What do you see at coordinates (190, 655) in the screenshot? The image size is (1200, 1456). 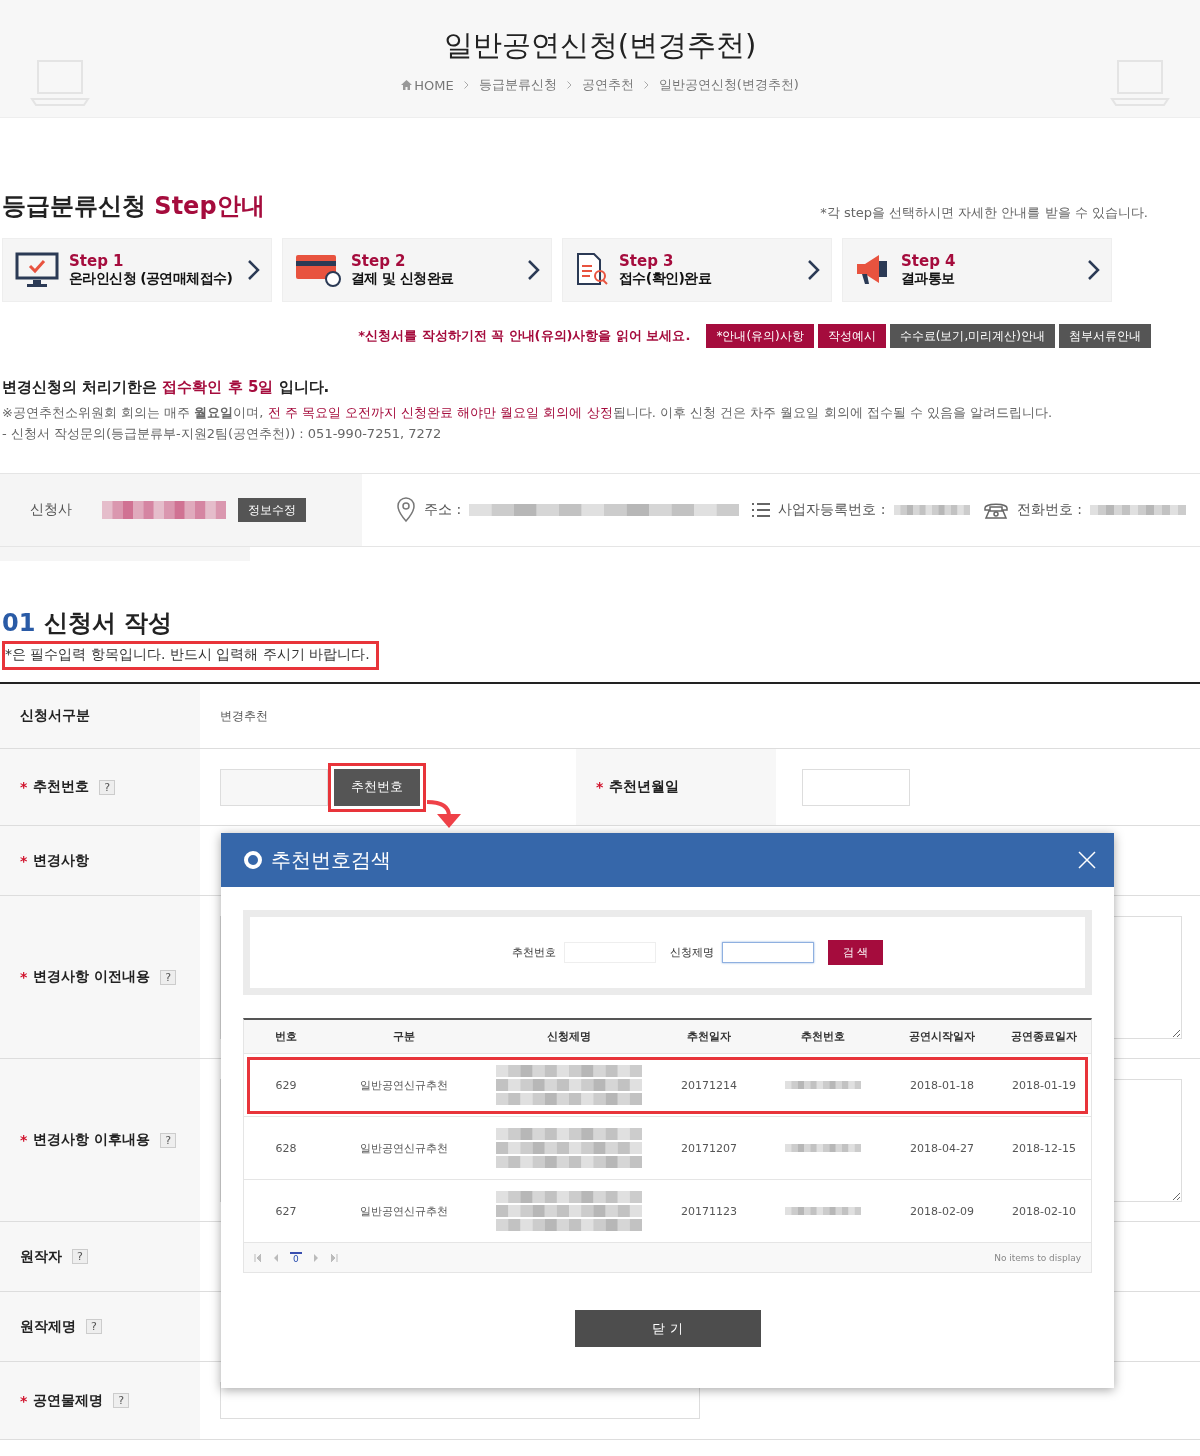 I see `required-note: *은 필수입력 항목입니다. 반드시 입력해 주시기 바랍니다.` at bounding box center [190, 655].